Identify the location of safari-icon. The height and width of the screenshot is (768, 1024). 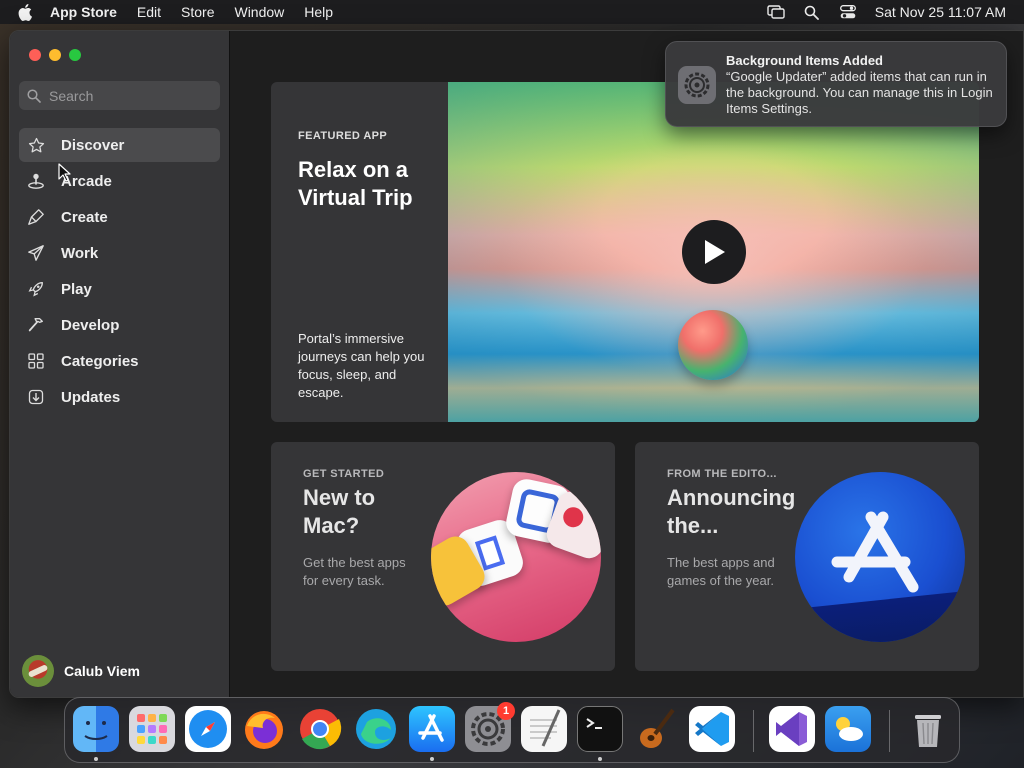
(208, 729).